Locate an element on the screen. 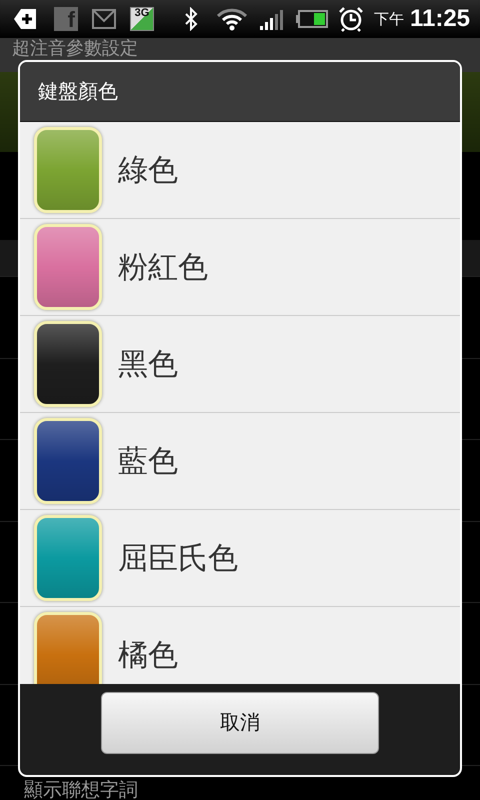 The height and width of the screenshot is (800, 480). color-option: 粉紅色 is located at coordinates (240, 267).